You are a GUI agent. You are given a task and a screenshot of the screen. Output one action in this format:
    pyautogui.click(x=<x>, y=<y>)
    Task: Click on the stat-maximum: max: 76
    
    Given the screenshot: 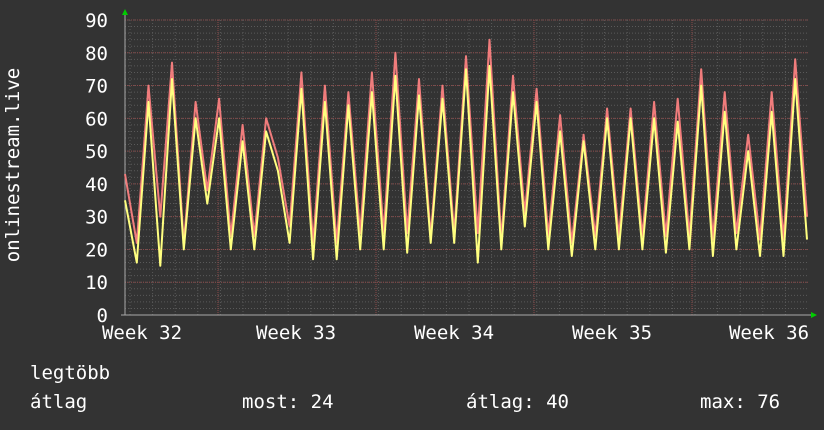 What is the action you would take?
    pyautogui.click(x=740, y=402)
    